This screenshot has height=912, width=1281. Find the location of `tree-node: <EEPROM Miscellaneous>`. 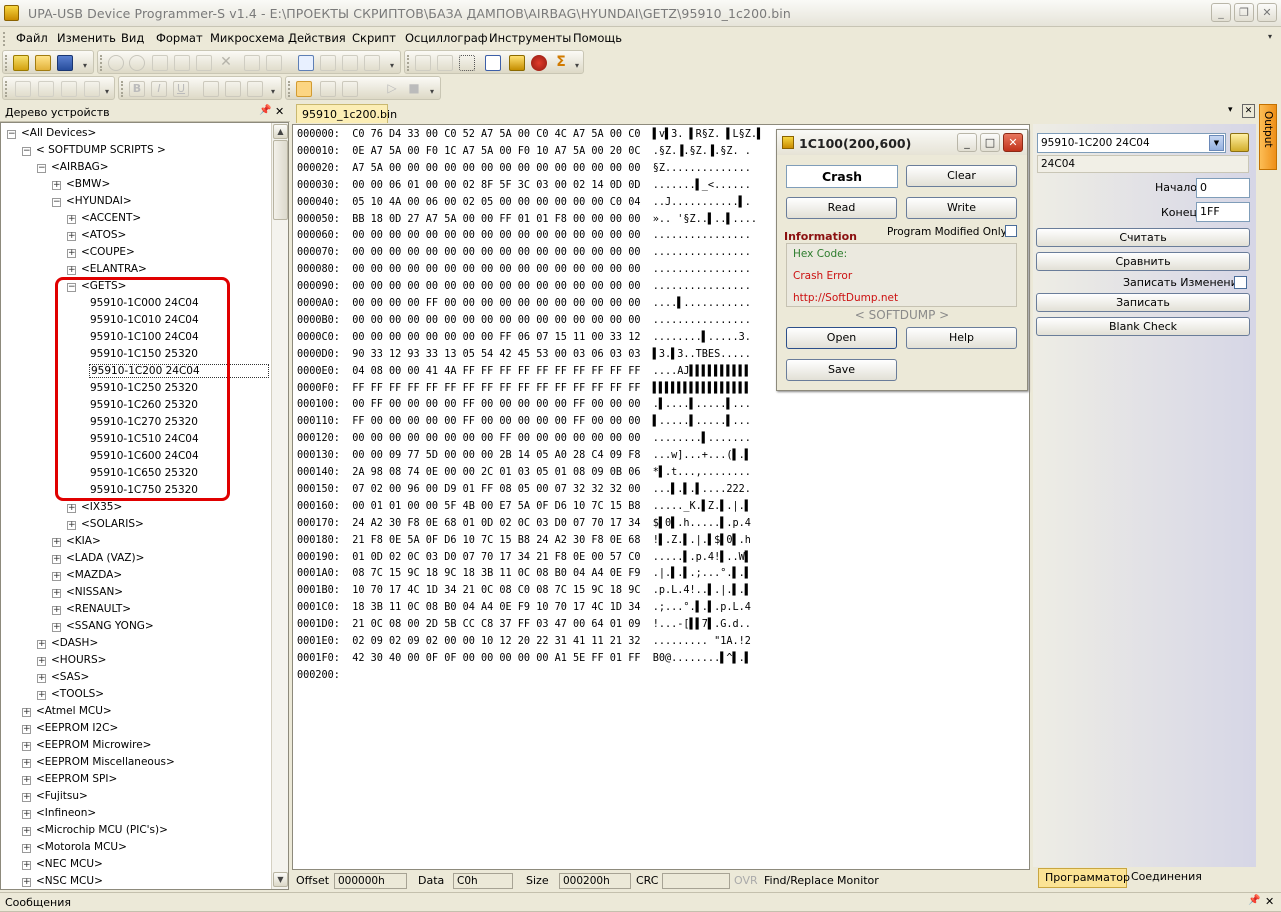

tree-node: <EEPROM Miscellaneous> is located at coordinates (105, 762).